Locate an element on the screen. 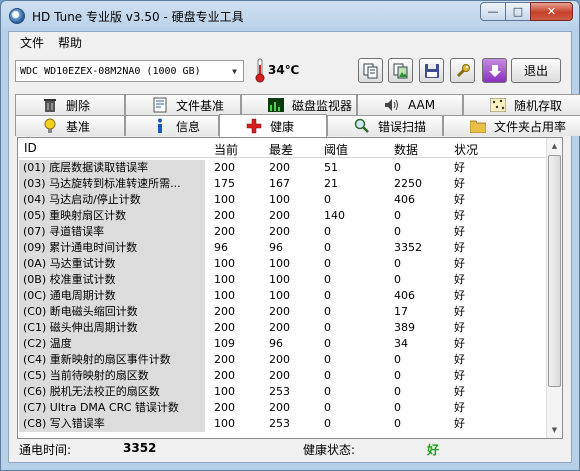  down-arrow-icon is located at coordinates (494, 70).